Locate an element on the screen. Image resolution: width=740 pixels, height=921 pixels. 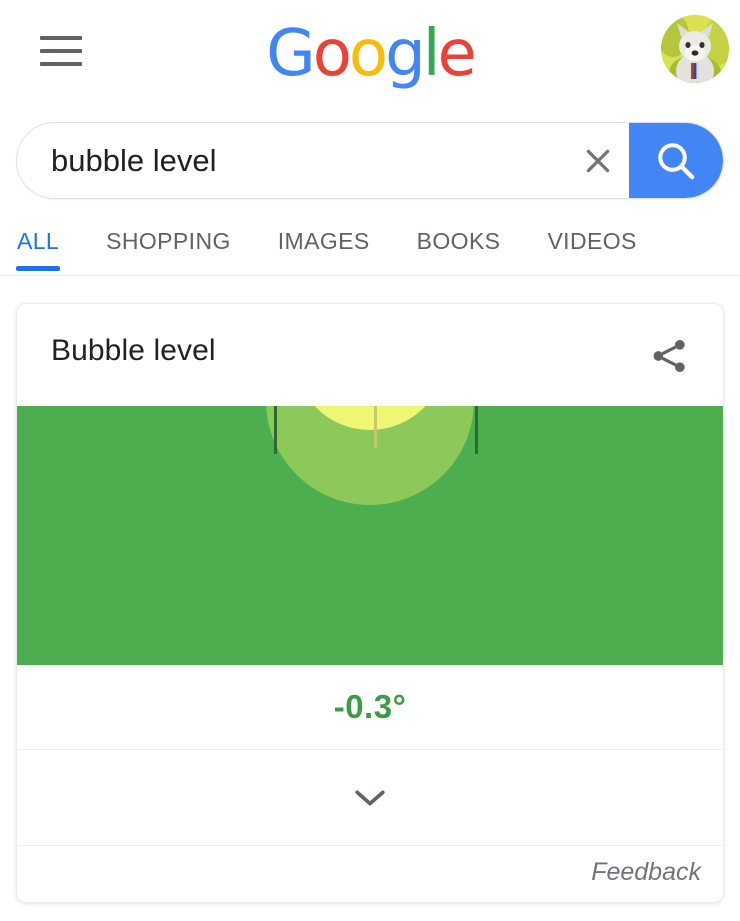
chevron-down-icon is located at coordinates (370, 797).